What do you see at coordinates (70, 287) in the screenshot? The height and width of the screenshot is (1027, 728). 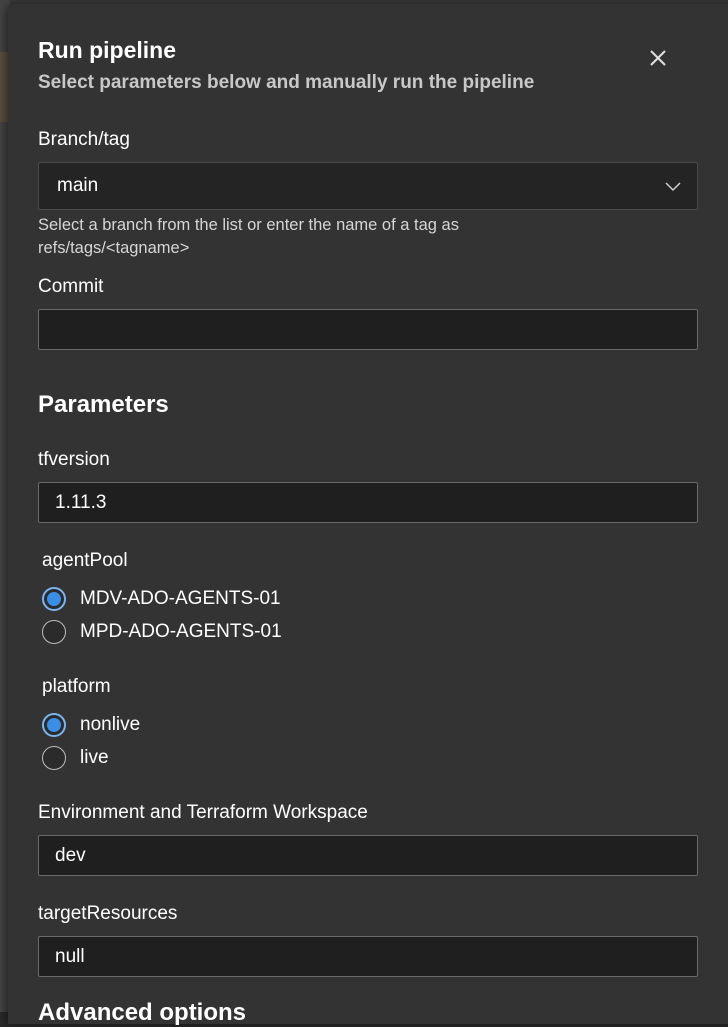 I see `commit-label: Commit` at bounding box center [70, 287].